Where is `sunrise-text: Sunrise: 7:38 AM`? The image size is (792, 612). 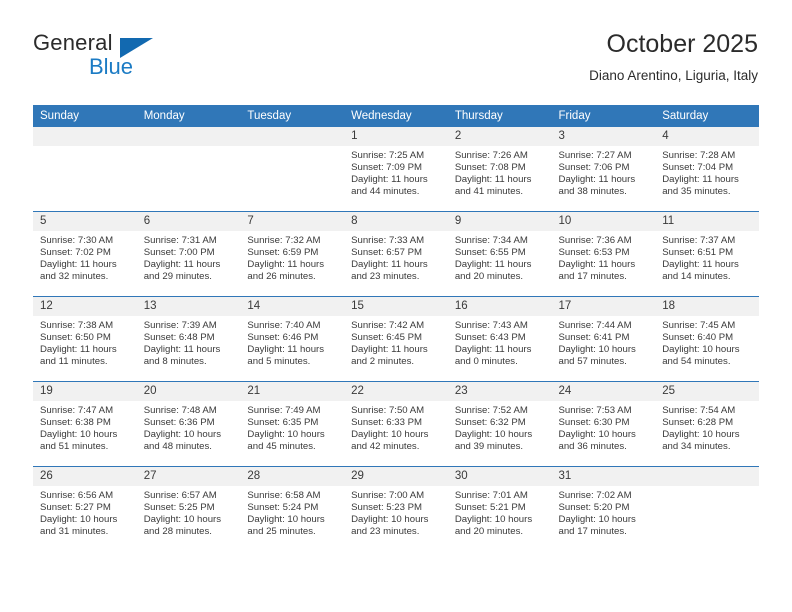 sunrise-text: Sunrise: 7:38 AM is located at coordinates (77, 325).